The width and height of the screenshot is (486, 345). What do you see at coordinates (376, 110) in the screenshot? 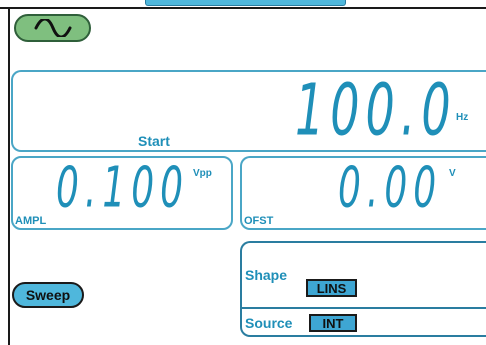
I see `frequency-value: 100.0` at bounding box center [376, 110].